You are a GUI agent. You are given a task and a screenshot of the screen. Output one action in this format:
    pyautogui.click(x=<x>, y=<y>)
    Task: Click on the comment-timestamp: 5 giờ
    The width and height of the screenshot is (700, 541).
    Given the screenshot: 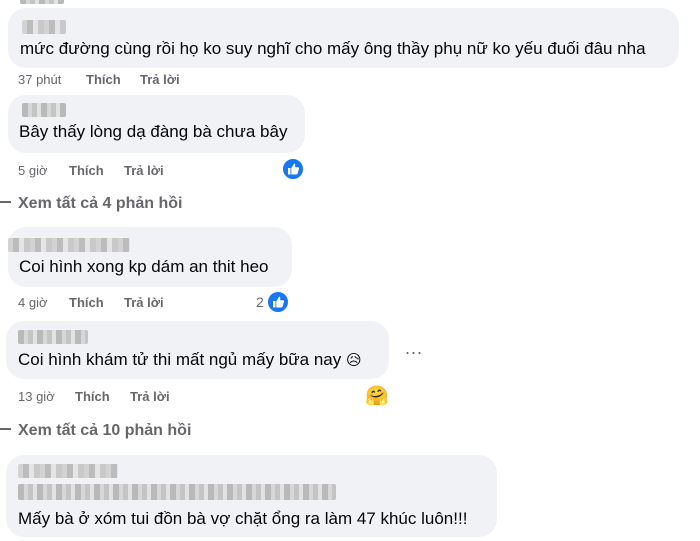 What is the action you would take?
    pyautogui.click(x=33, y=170)
    